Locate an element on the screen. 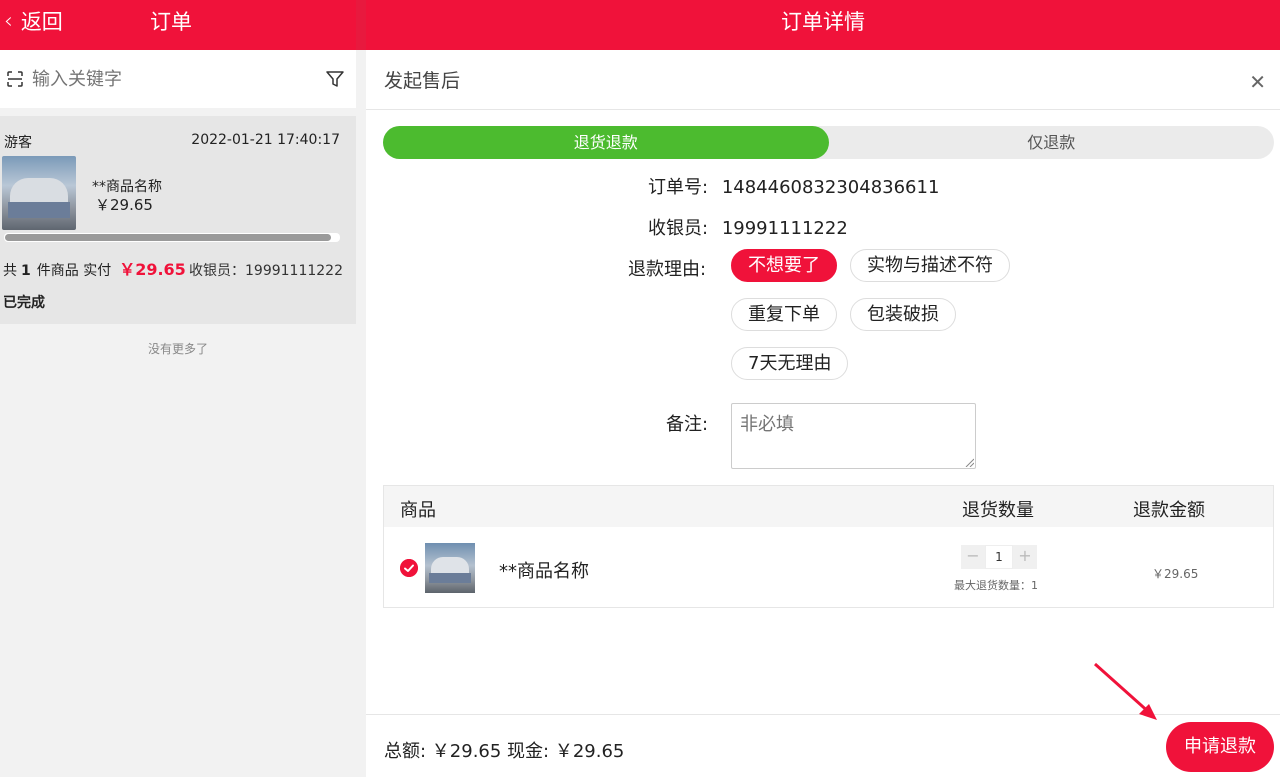  col-refund-amount: 退款金额 is located at coordinates (1169, 510).